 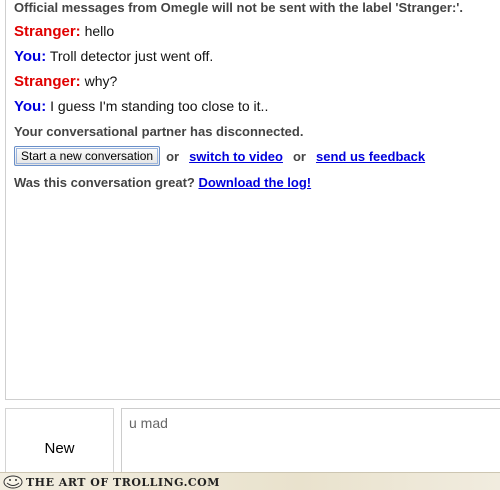 What do you see at coordinates (131, 56) in the screenshot?
I see `message-text: Troll detector just went off.` at bounding box center [131, 56].